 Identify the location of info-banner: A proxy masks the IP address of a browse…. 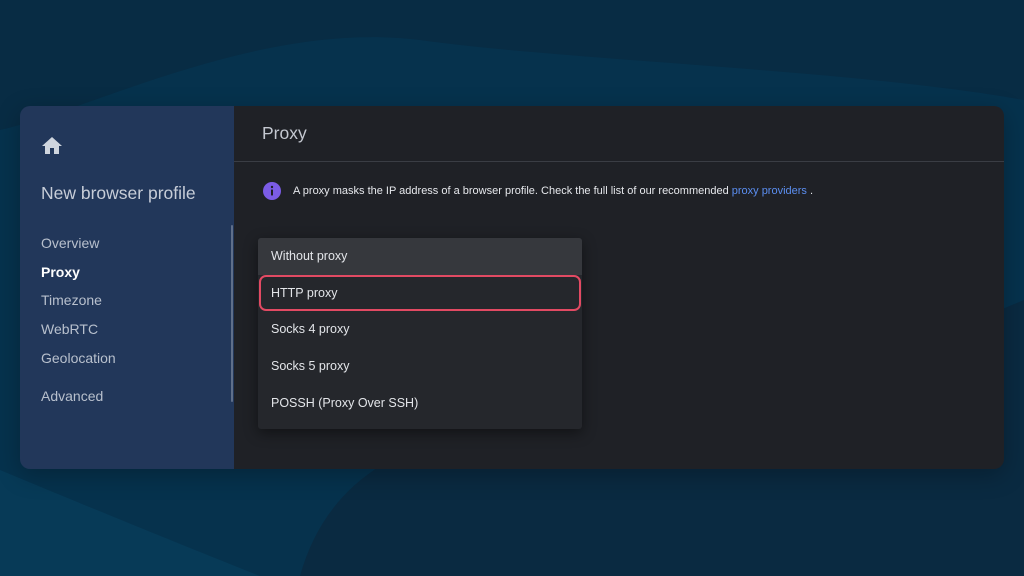
(538, 191).